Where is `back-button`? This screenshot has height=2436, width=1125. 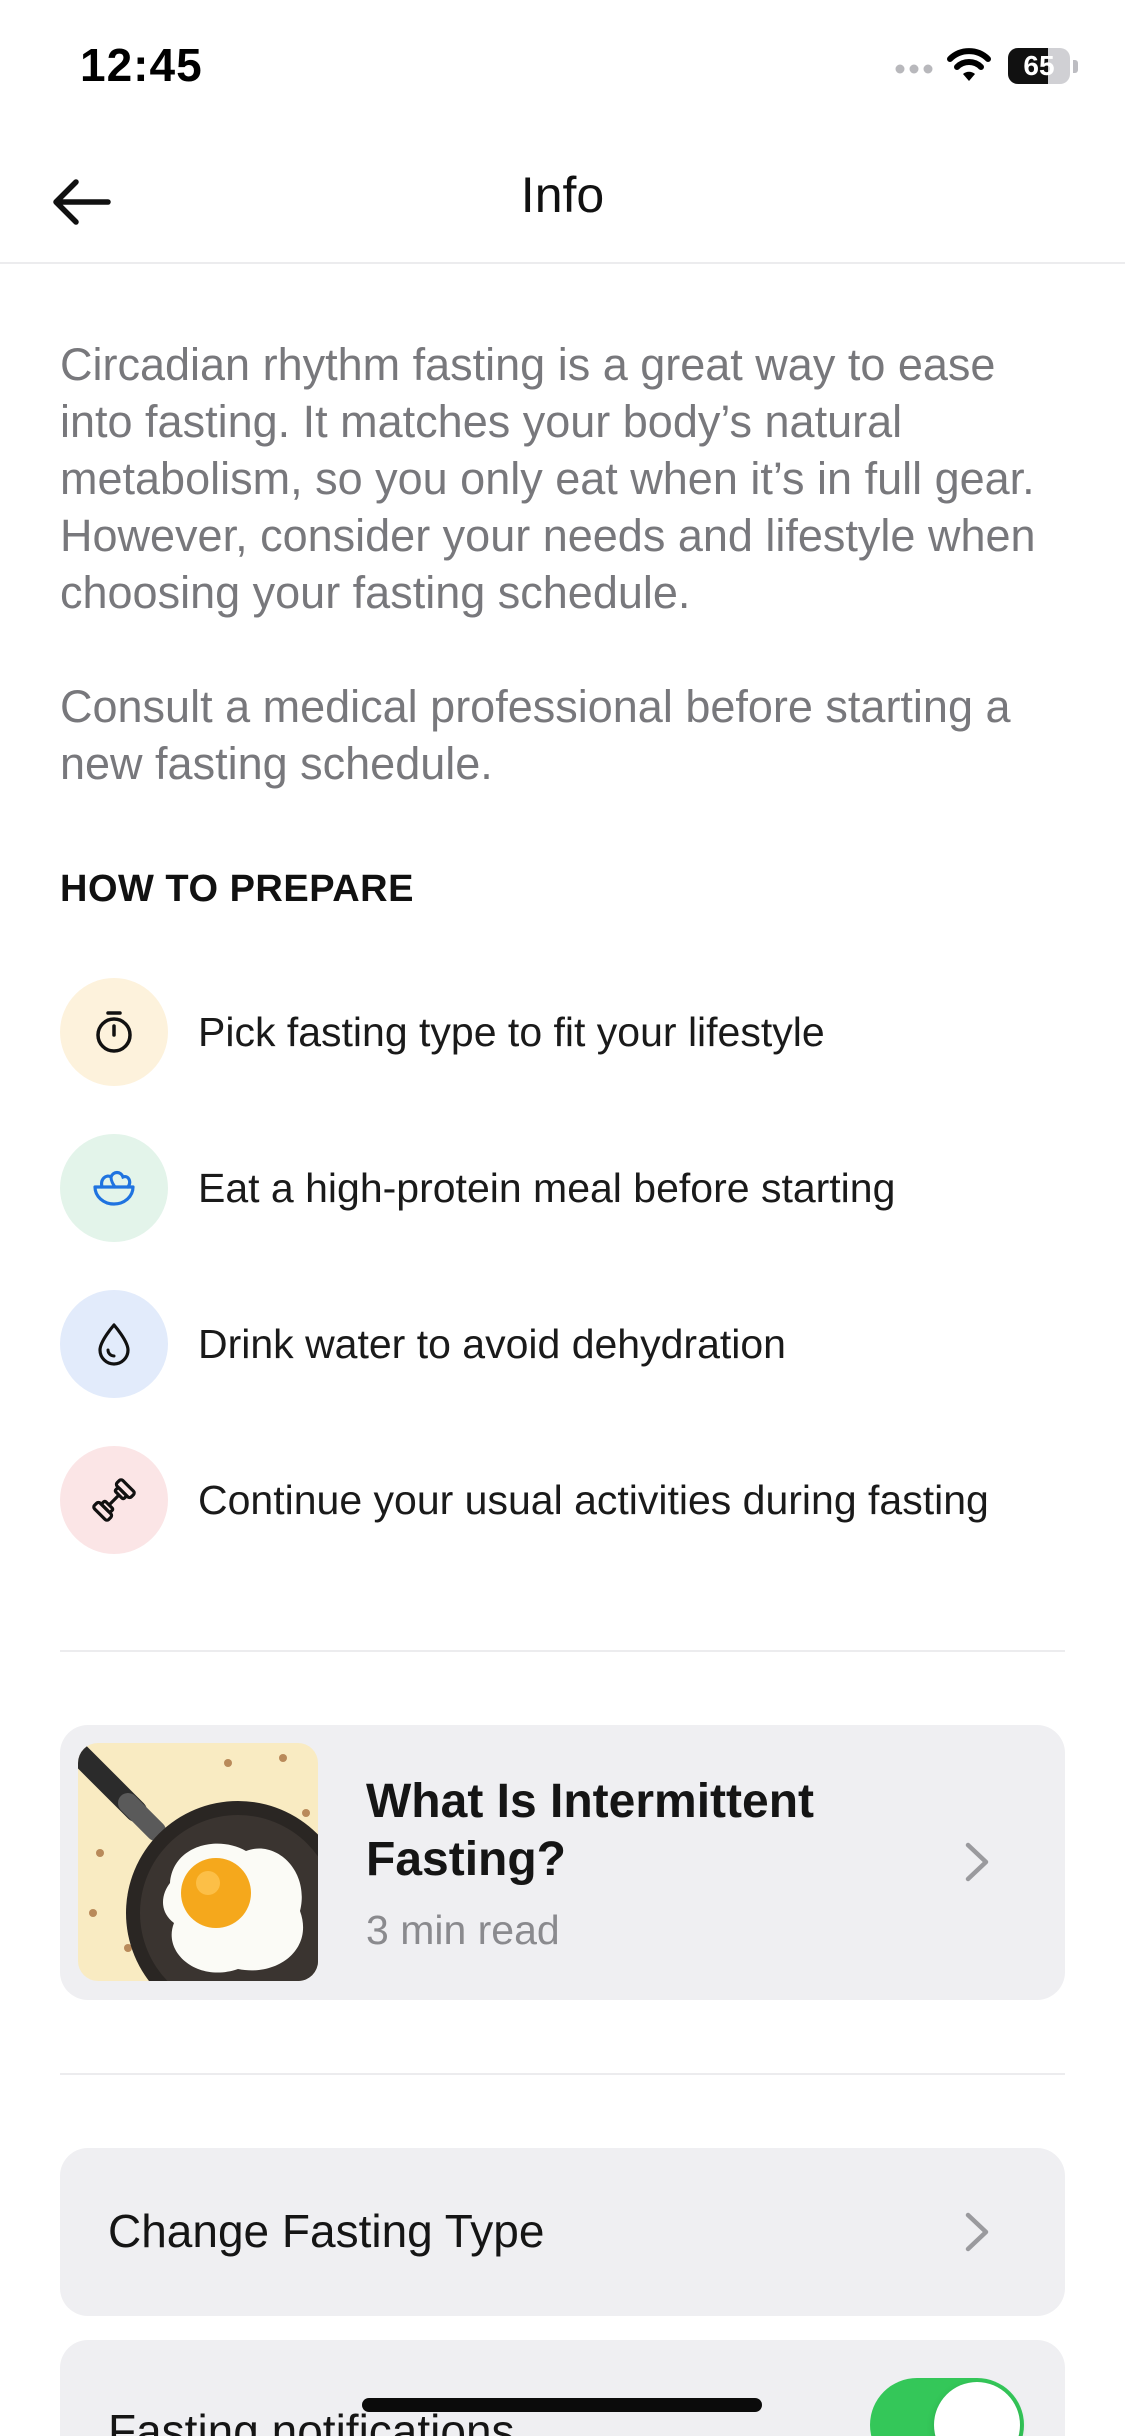 back-button is located at coordinates (80, 202).